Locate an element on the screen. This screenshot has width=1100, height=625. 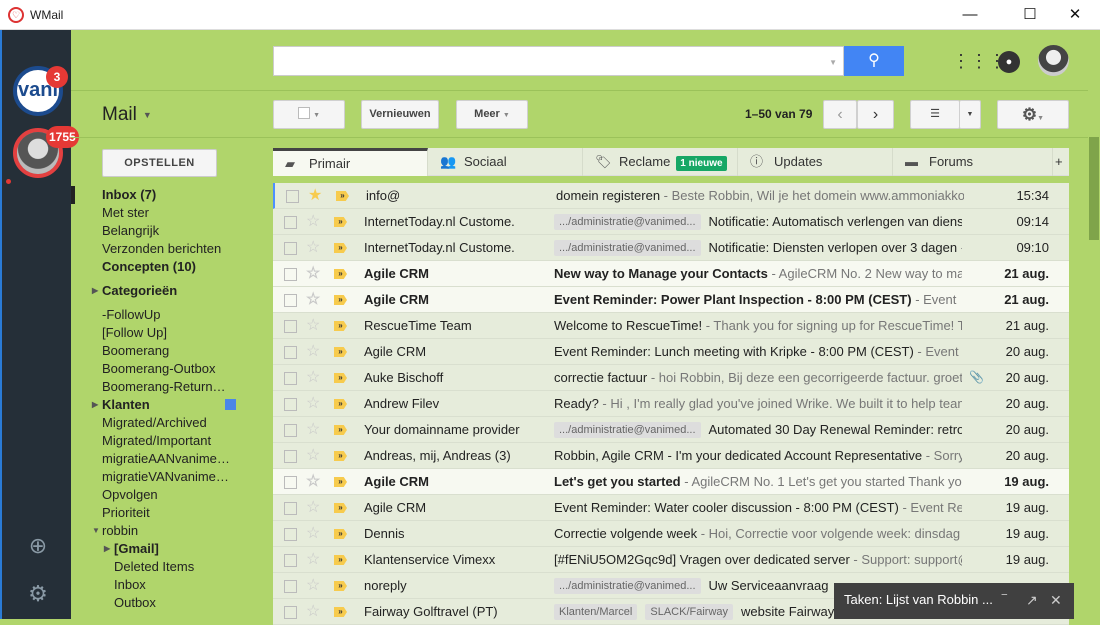
tasks-panel: Taken: Lijst van Robbin ... ‾ ↗ ✕ is located at coordinates (954, 601).